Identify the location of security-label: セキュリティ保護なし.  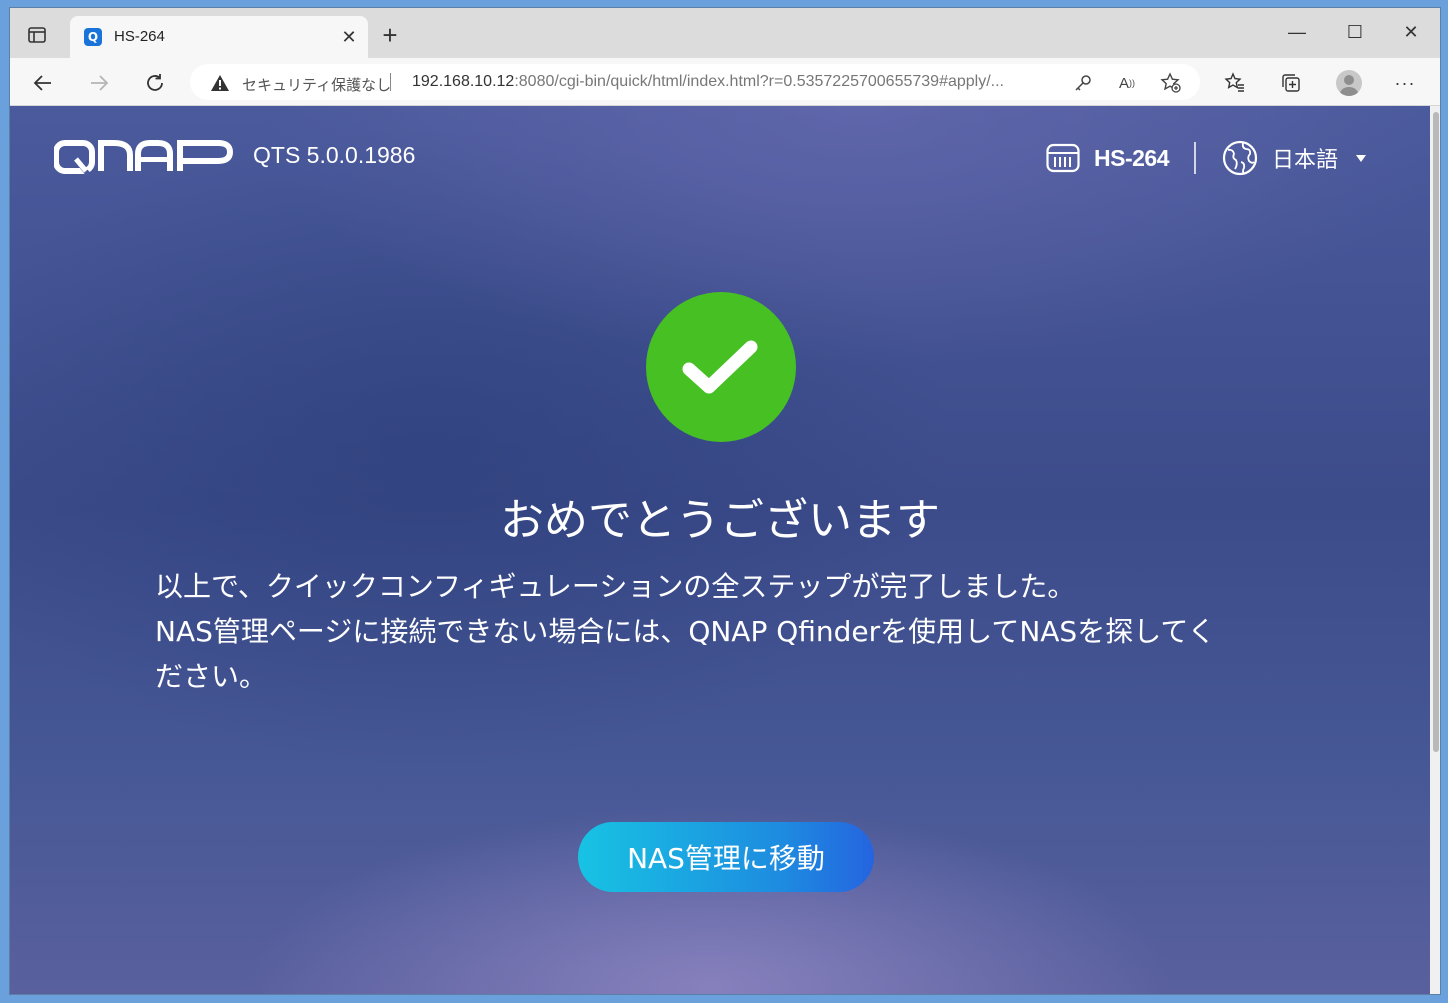
(316, 84).